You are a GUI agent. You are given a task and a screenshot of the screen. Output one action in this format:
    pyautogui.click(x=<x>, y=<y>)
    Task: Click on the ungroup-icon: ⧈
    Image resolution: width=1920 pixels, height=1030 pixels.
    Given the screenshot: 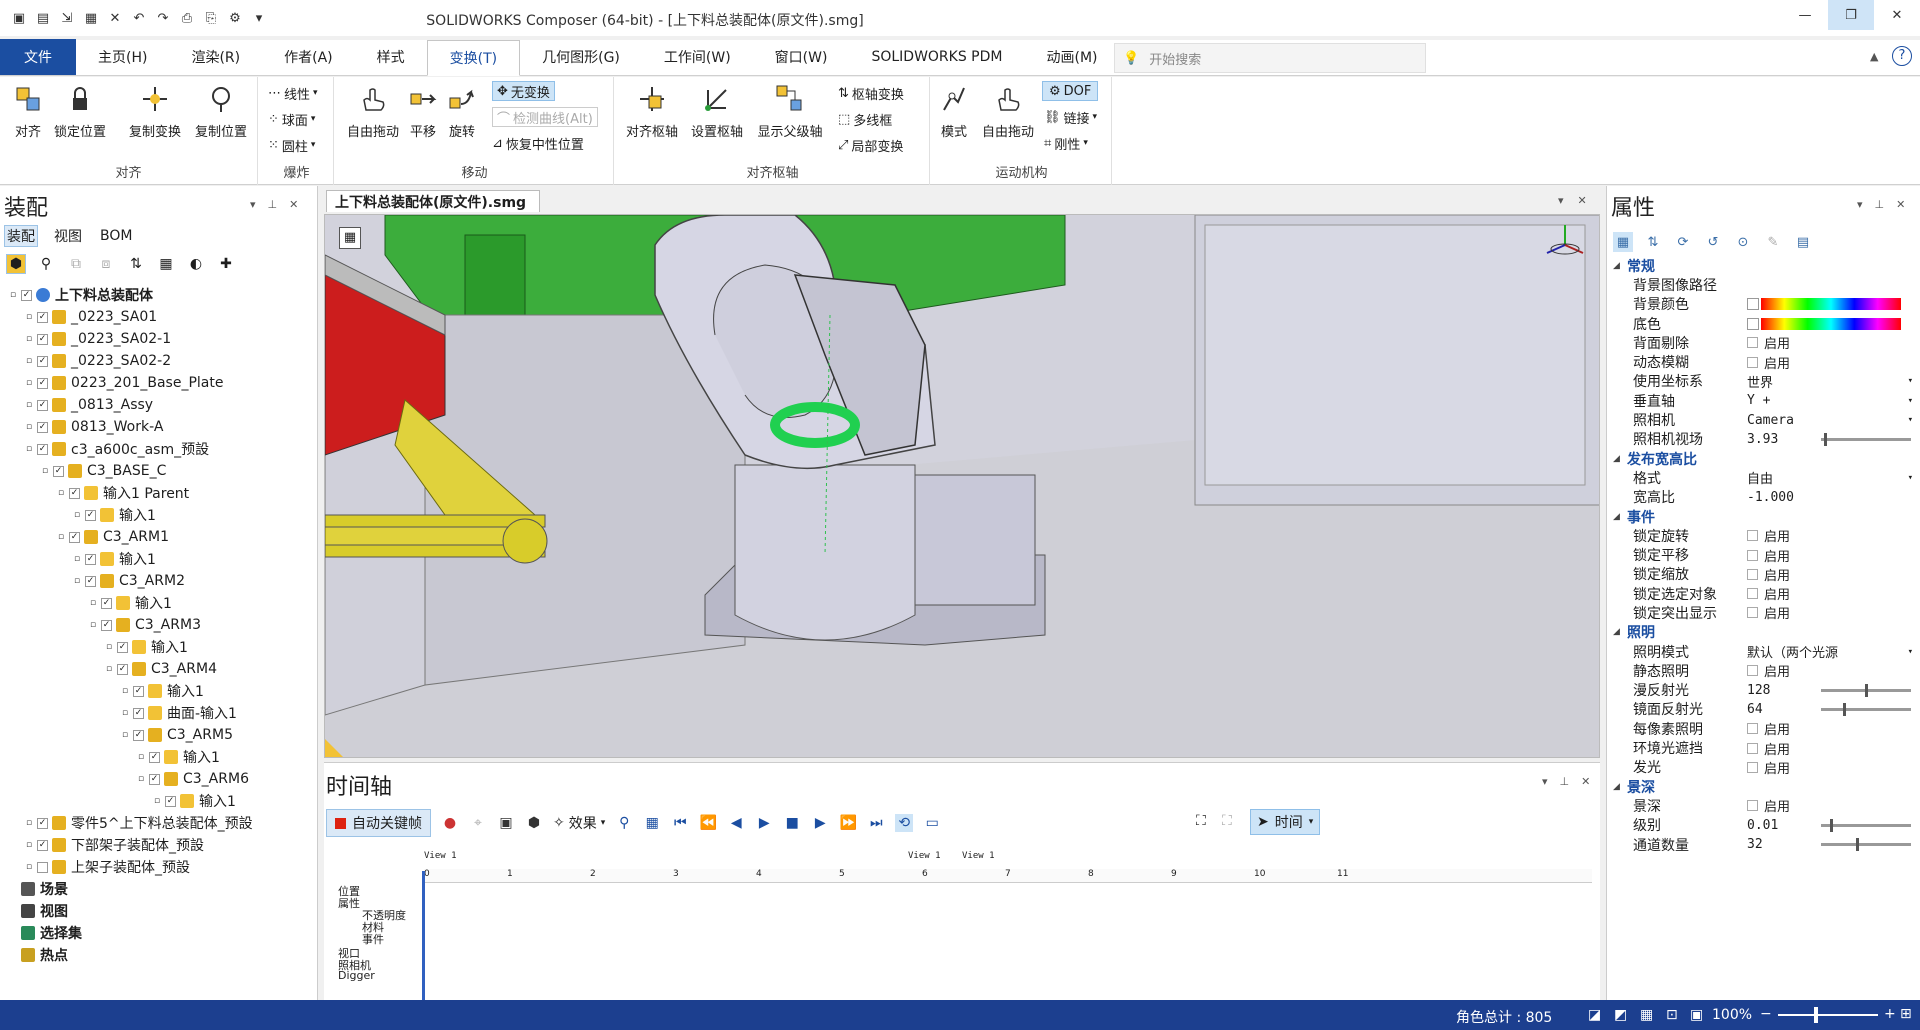 What is the action you would take?
    pyautogui.click(x=106, y=264)
    